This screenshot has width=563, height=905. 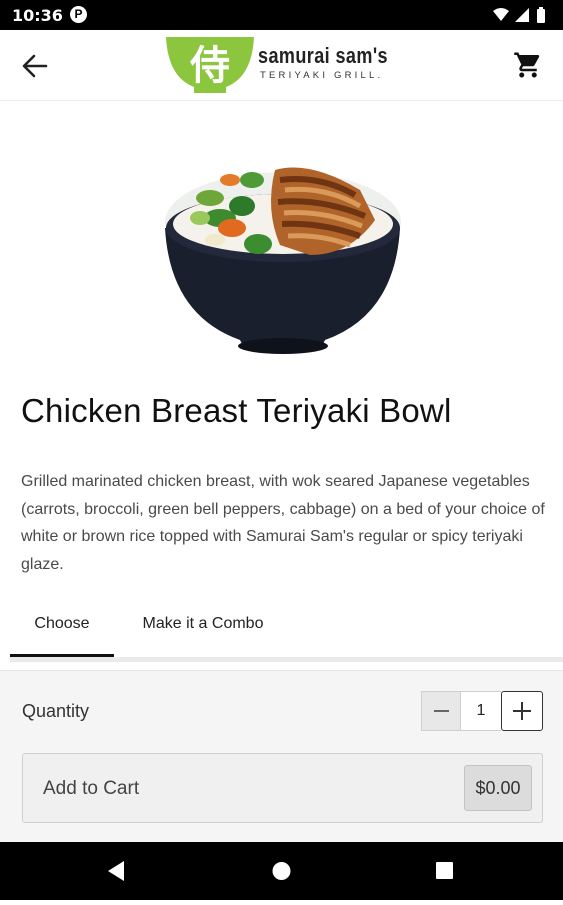 I want to click on brand-logo: 侍 samurai sam's TERIYAKI GRILL., so click(x=283, y=65).